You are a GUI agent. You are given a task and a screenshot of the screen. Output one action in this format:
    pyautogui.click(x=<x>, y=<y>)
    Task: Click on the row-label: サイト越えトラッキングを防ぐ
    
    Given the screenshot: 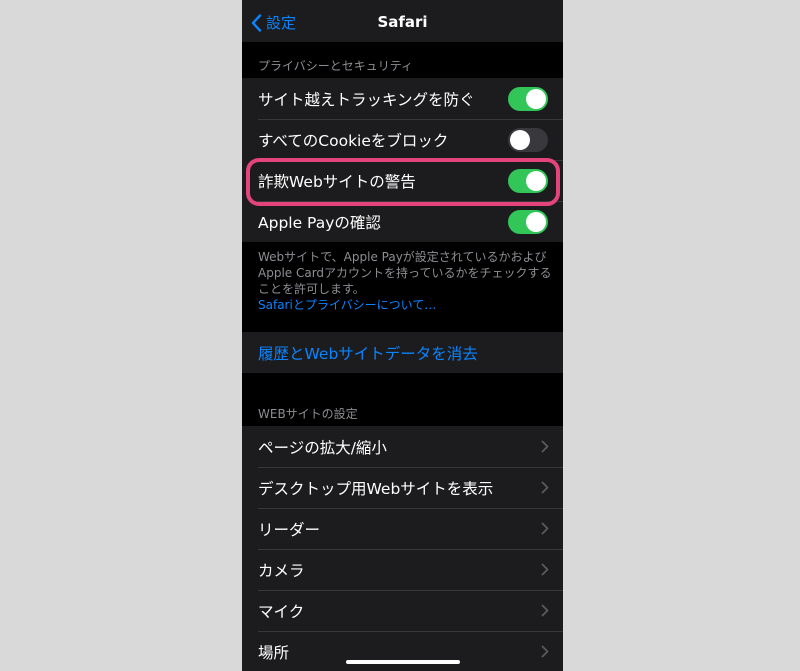 What is the action you would take?
    pyautogui.click(x=366, y=99)
    